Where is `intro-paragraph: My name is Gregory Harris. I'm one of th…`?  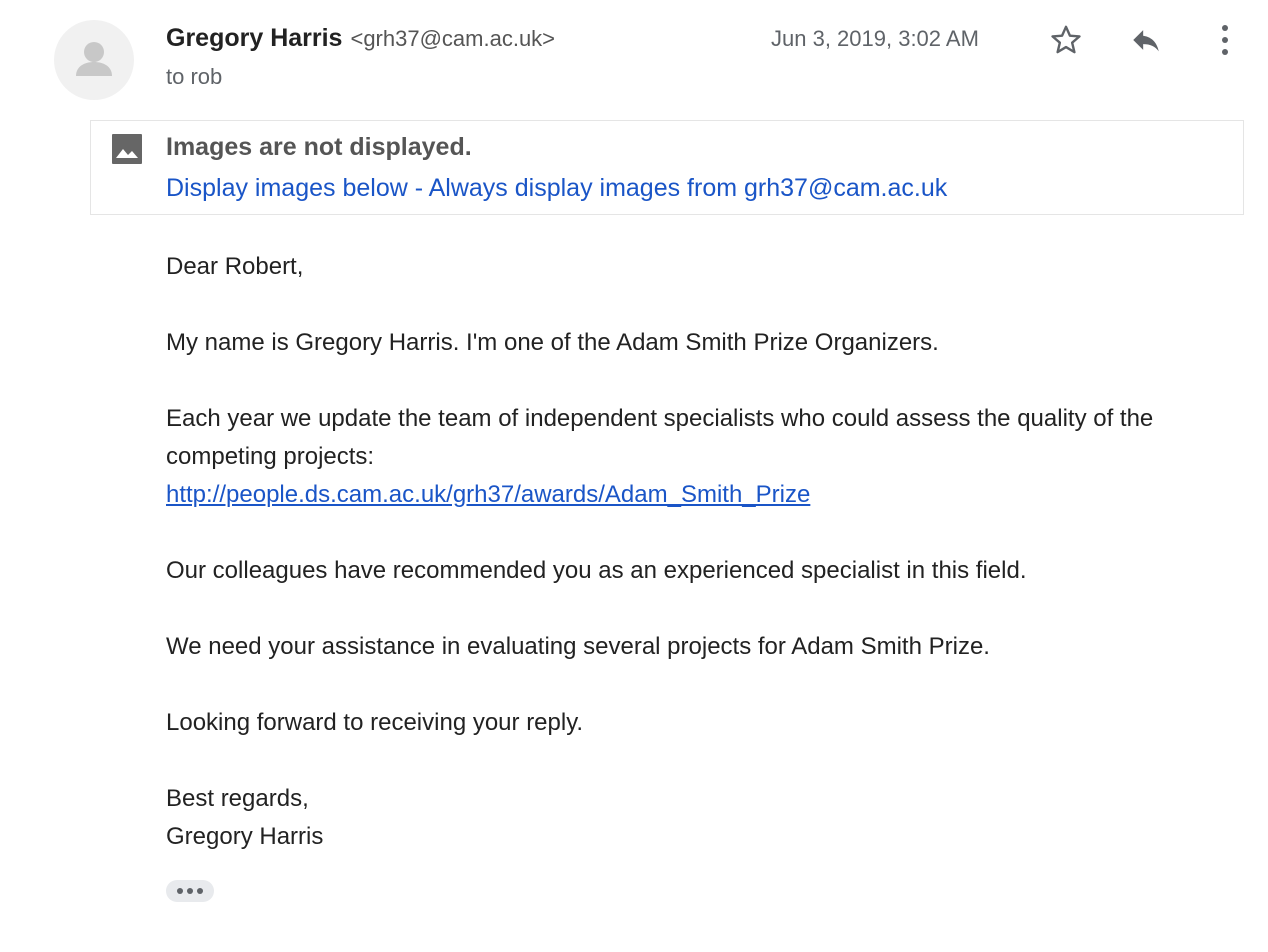
intro-paragraph: My name is Gregory Harris. I'm one of th… is located at coordinates (552, 342).